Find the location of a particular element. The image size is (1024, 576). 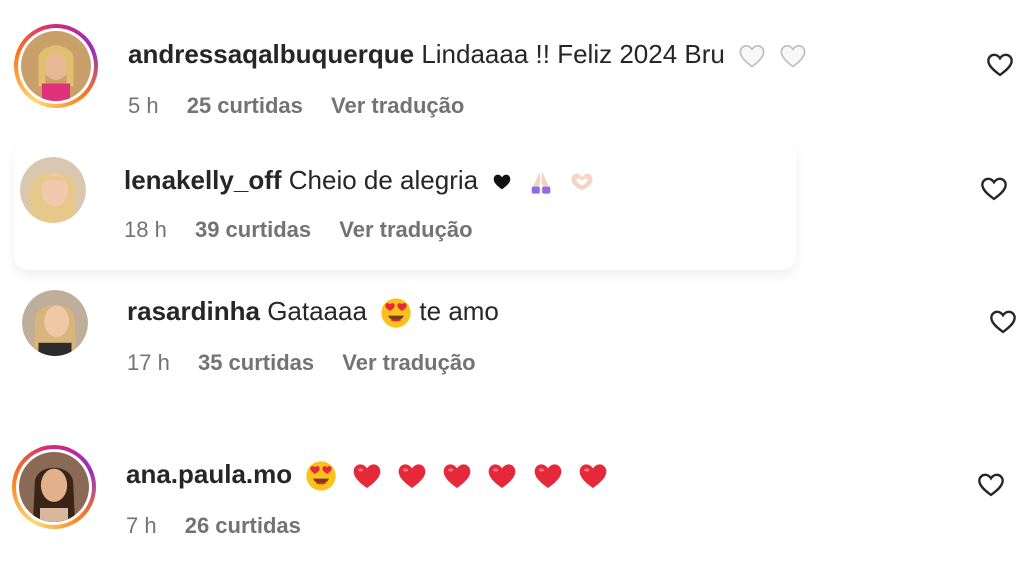

comment-meta: 5 h 25 curtidas Ver tradução is located at coordinates (307, 106).